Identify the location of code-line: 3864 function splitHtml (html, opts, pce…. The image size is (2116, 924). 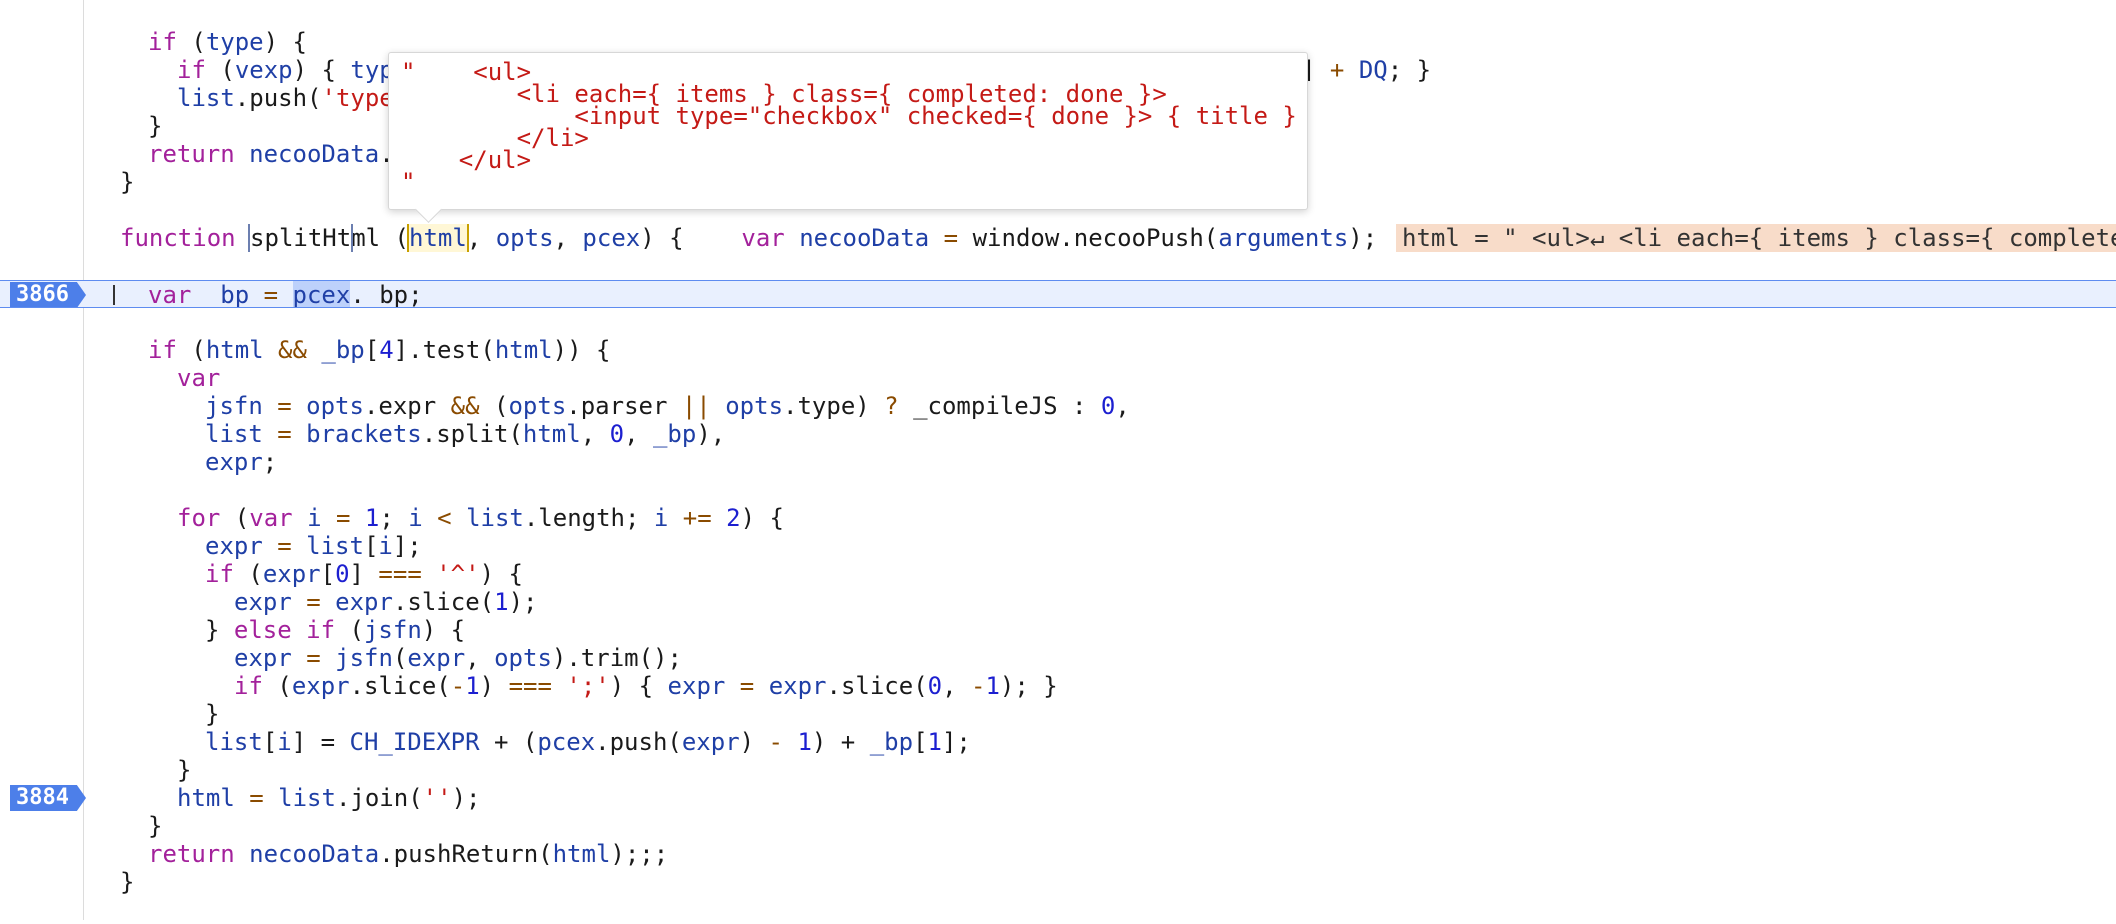
(1058, 238).